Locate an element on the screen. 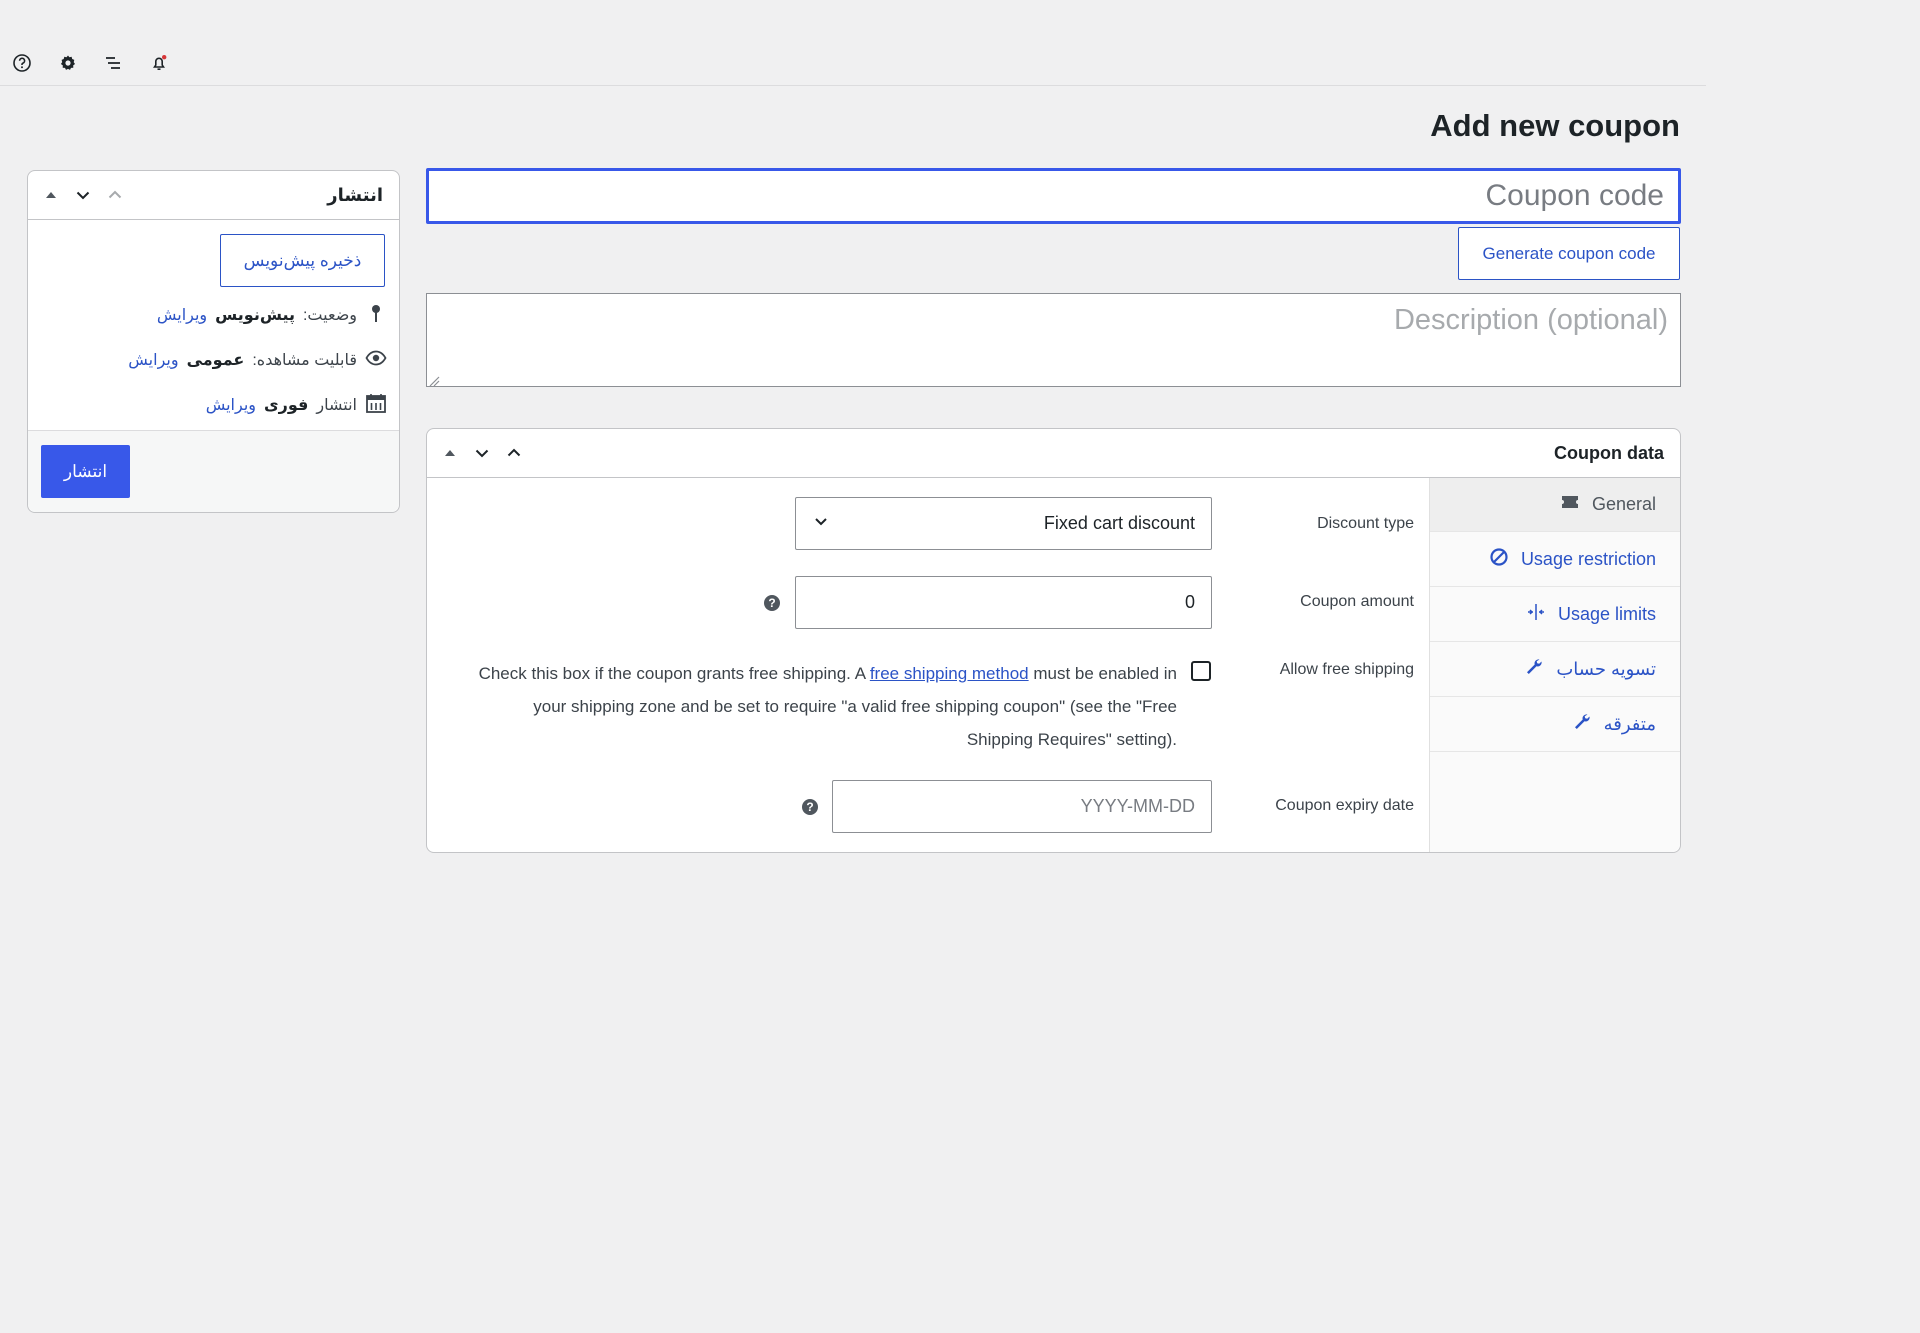  edit-publish-time-link: ویرایش is located at coordinates (231, 405).